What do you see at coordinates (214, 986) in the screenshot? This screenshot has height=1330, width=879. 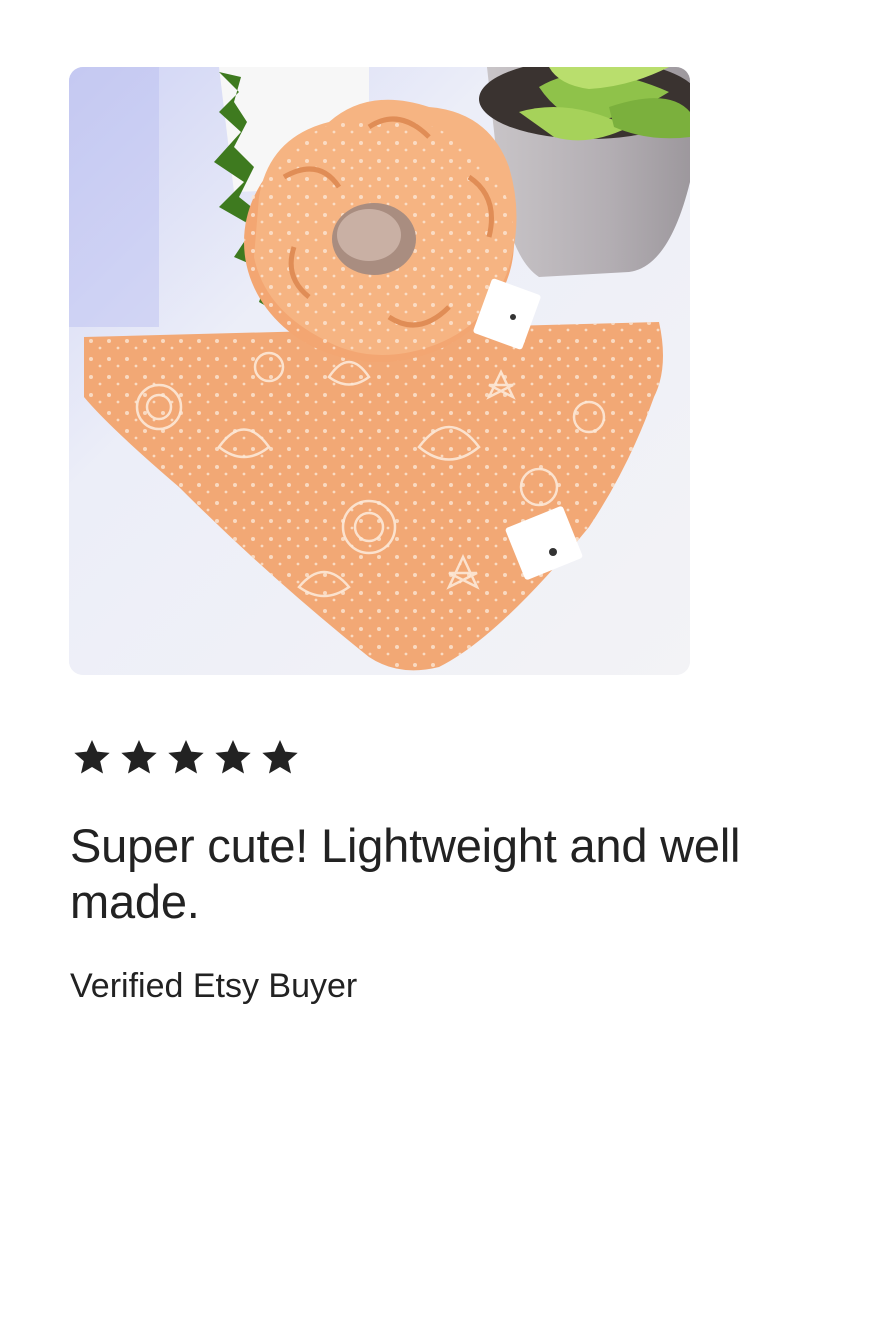 I see `reviewer-name: Verified Etsy Buyer` at bounding box center [214, 986].